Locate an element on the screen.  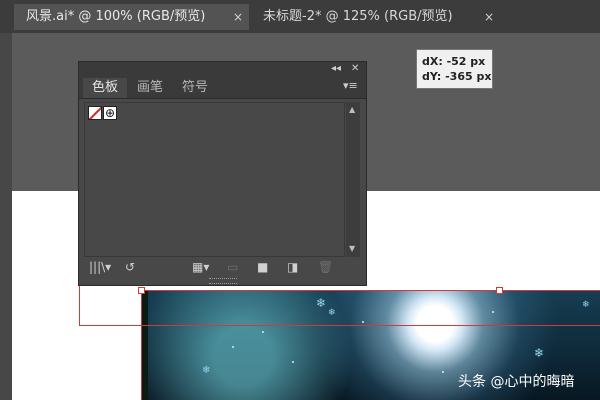
close-panel-icon: ✕ is located at coordinates (355, 69).